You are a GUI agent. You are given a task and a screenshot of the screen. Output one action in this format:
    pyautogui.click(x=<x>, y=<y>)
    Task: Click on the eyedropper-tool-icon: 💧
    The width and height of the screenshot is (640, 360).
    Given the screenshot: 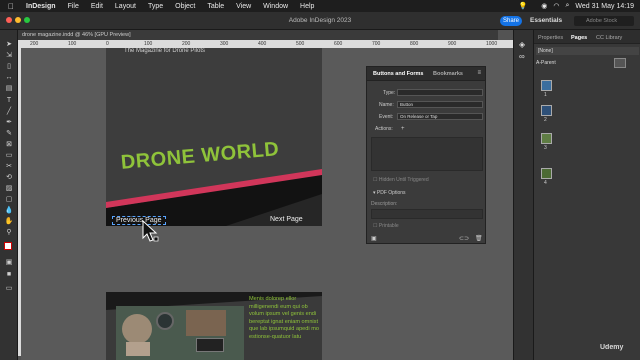 What is the action you would take?
    pyautogui.click(x=9, y=210)
    